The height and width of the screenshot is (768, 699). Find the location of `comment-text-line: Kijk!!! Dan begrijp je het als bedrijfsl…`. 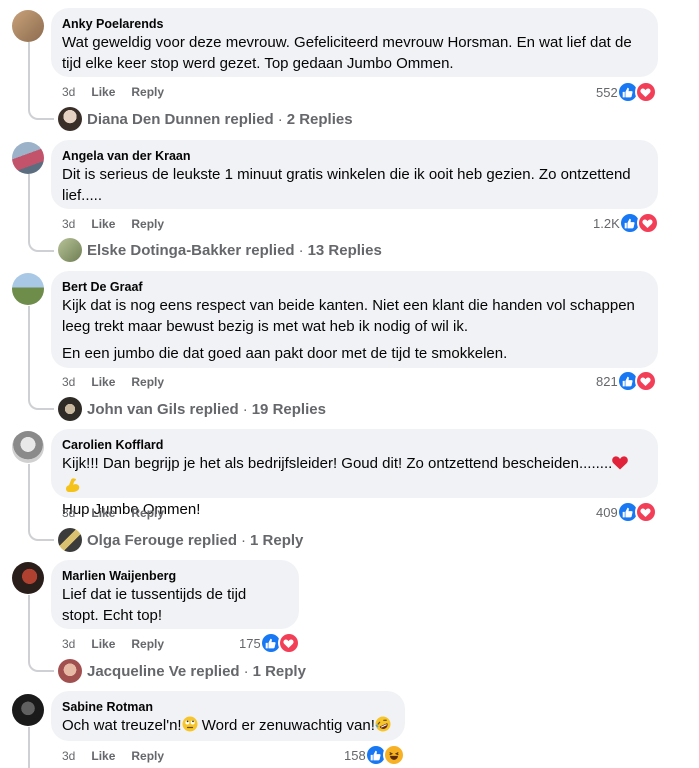

comment-text-line: Kijk!!! Dan begrijp je het als bedrijfsl… is located at coordinates (337, 463).